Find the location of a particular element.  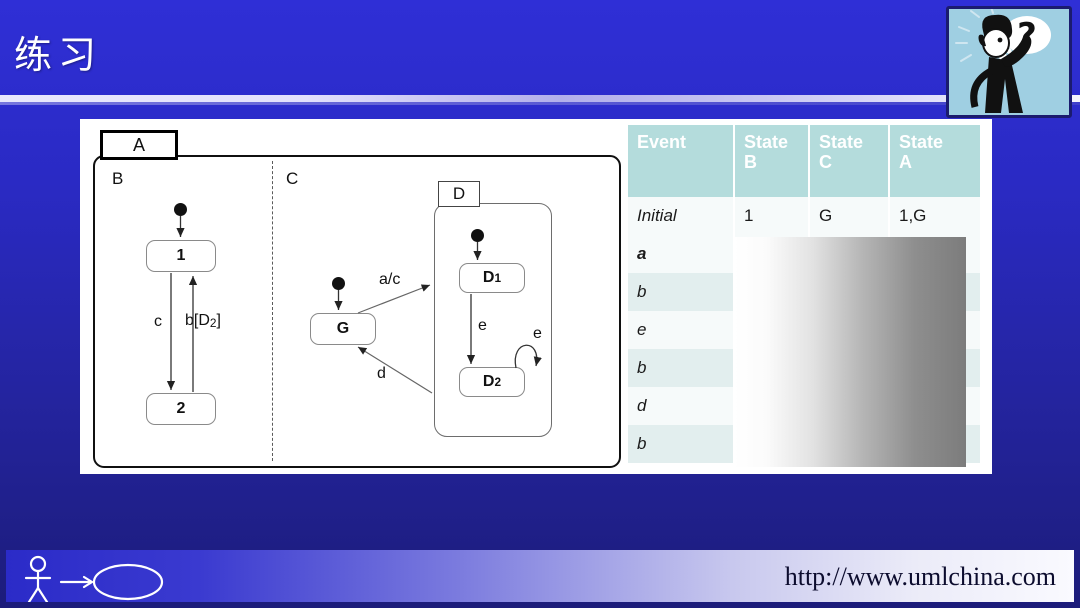

diagram-arrows is located at coordinates (354, 305).